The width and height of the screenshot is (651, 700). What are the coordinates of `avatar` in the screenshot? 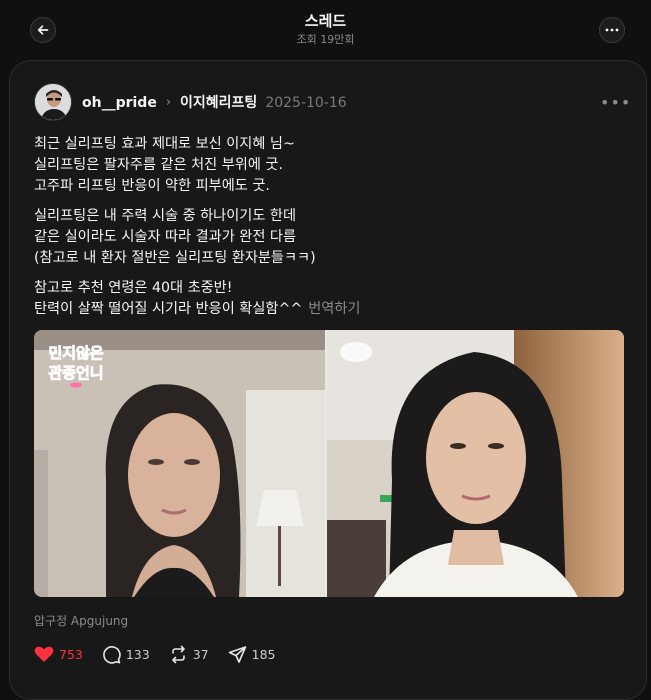 It's located at (53, 102).